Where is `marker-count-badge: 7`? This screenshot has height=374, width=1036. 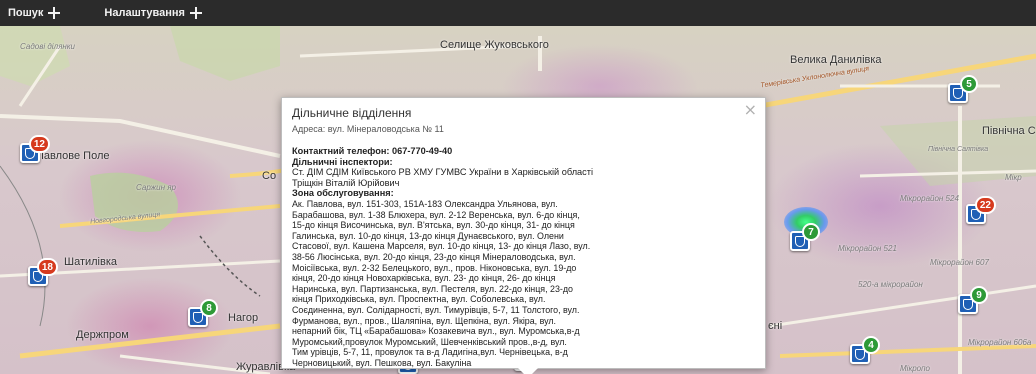
marker-count-badge: 7 is located at coordinates (811, 232).